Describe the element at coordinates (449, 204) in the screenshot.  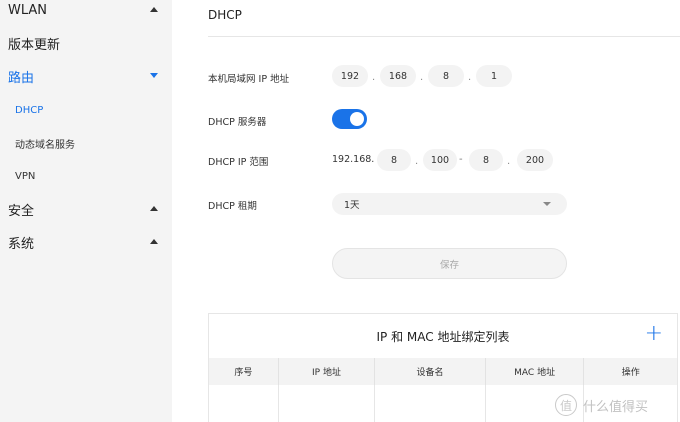
I see `lease-select: 1天` at that location.